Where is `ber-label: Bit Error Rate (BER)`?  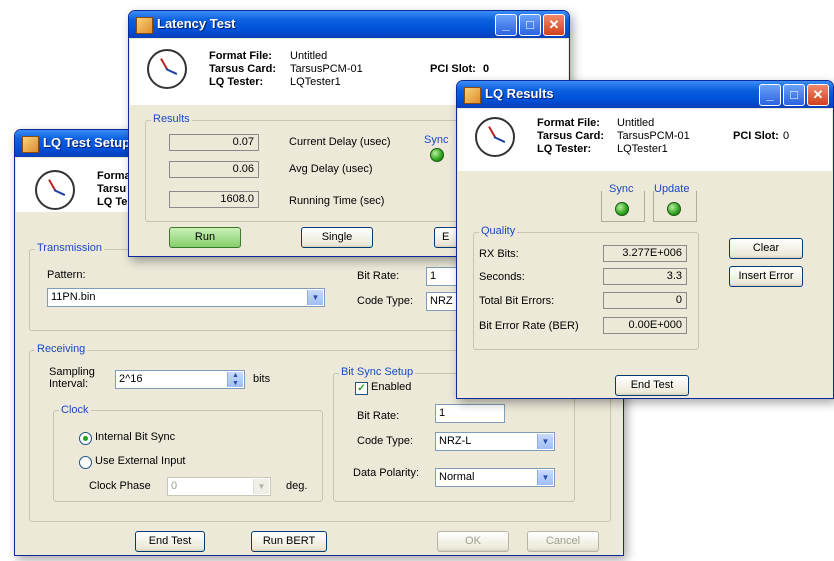 ber-label: Bit Error Rate (BER) is located at coordinates (529, 326).